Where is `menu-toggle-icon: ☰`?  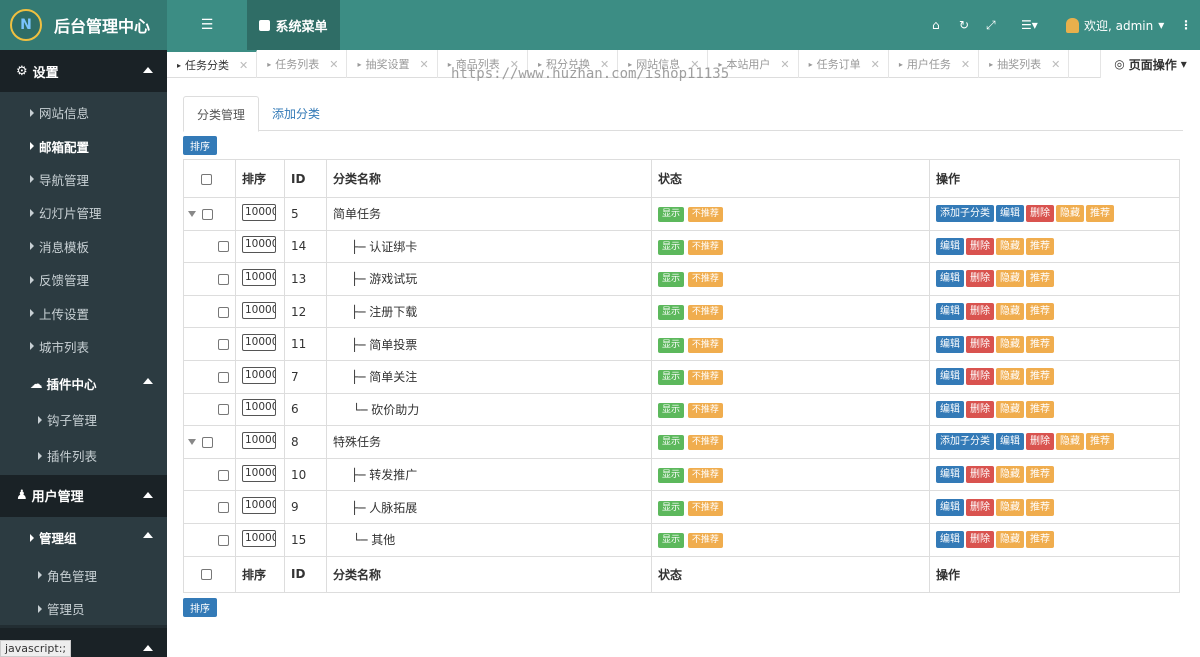 menu-toggle-icon: ☰ is located at coordinates (207, 25).